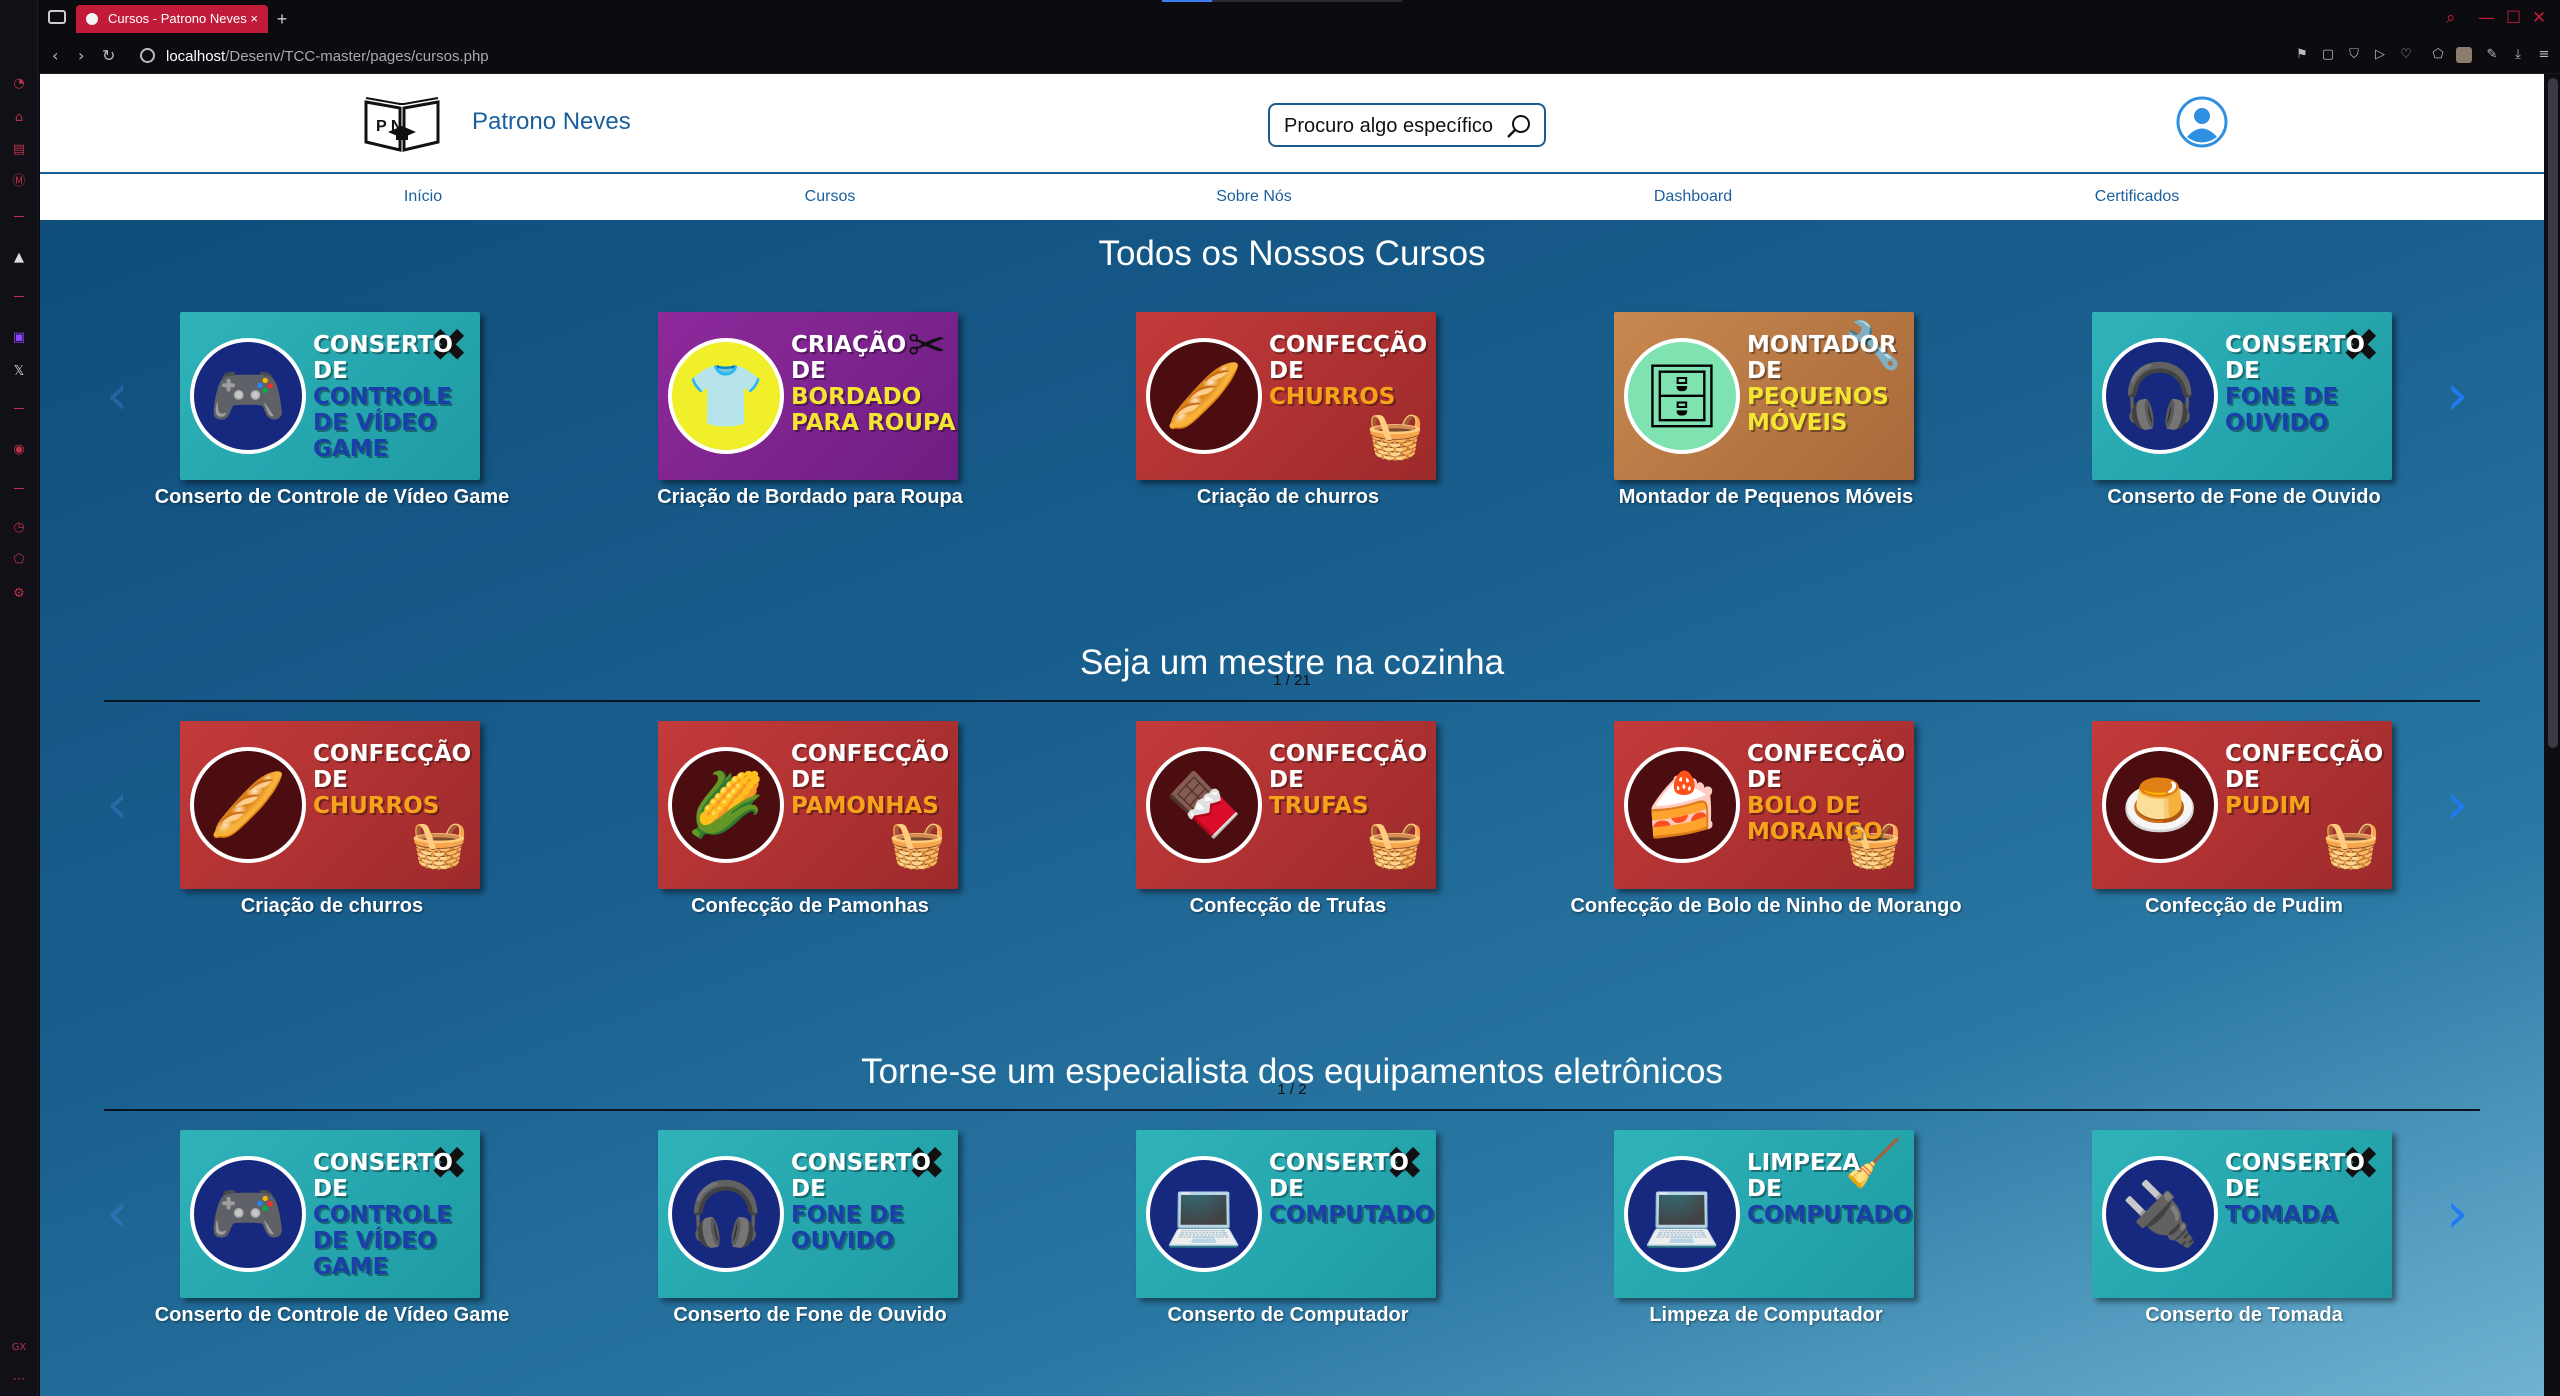  Describe the element at coordinates (1693, 197) in the screenshot. I see `nav-dashboard: Dashboard` at that location.